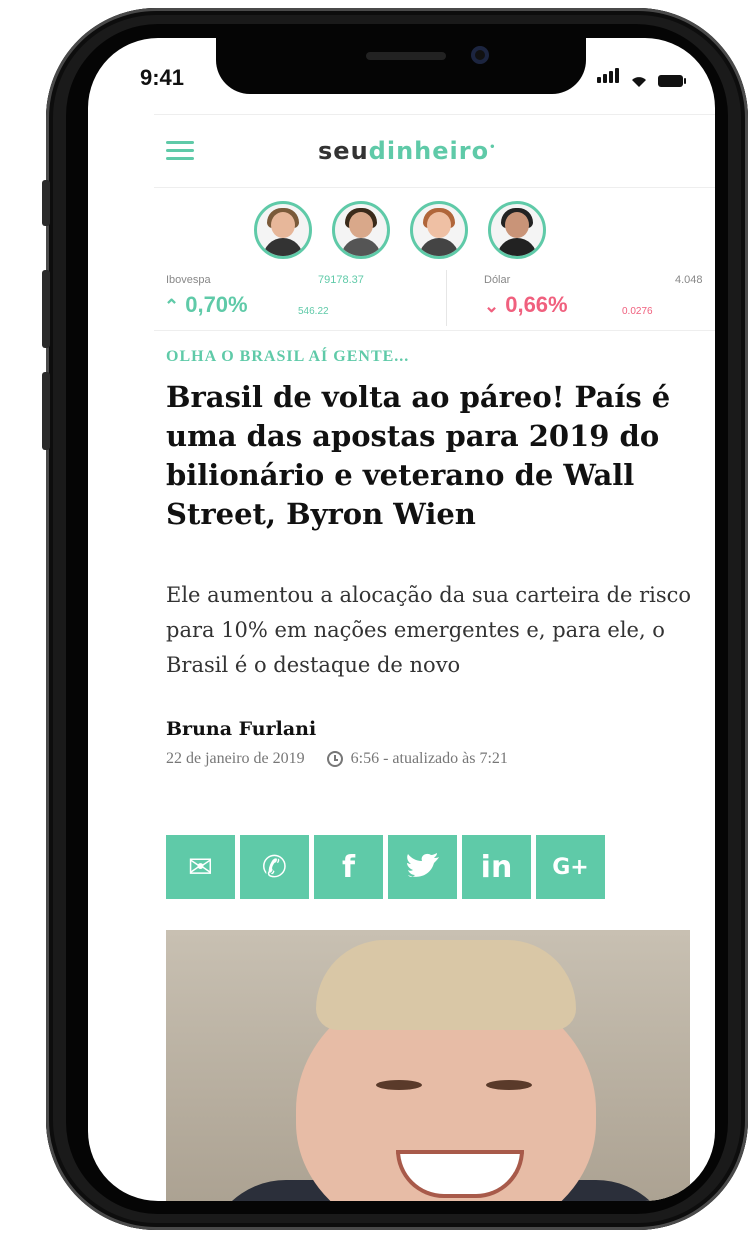  I want to click on whatsapp-icon: ✆, so click(274, 867).